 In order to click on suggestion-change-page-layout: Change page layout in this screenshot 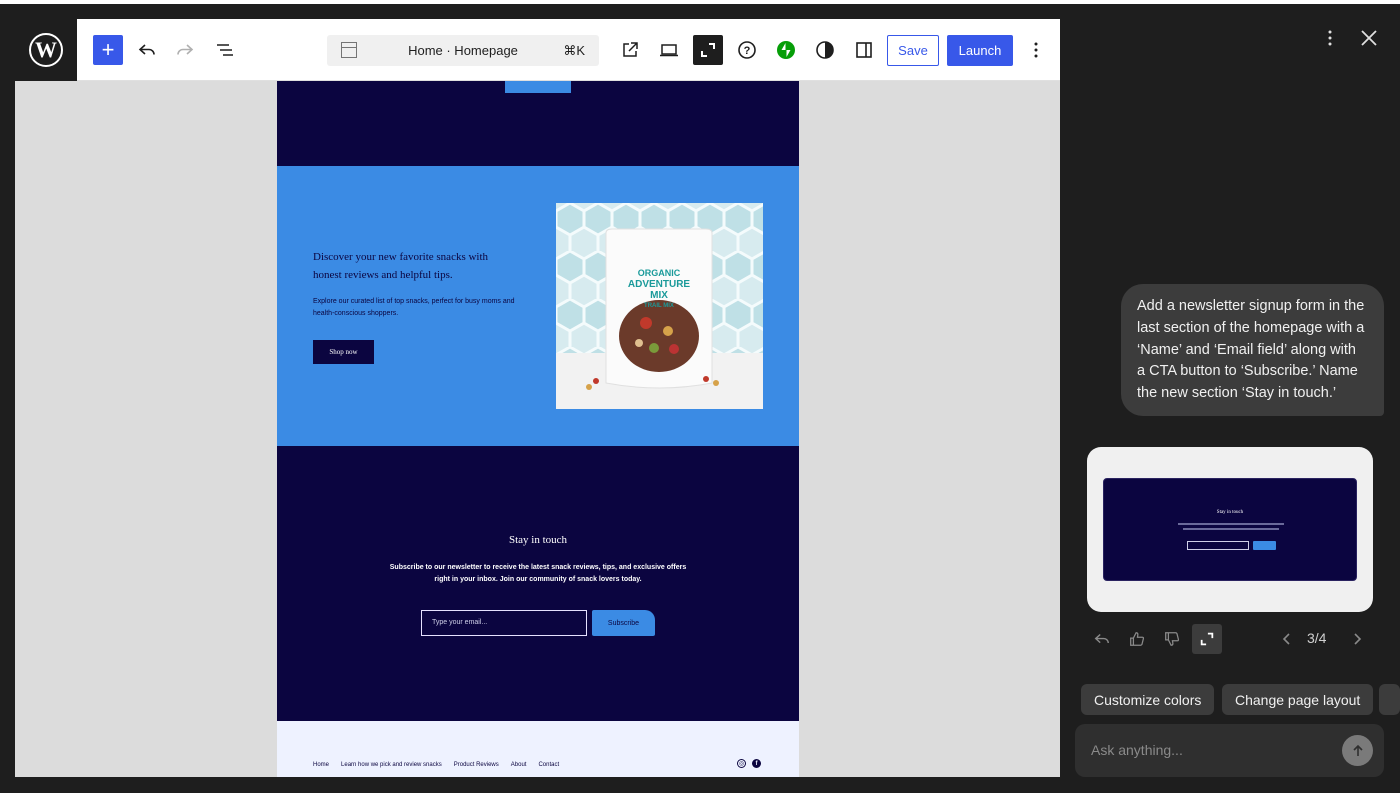, I will do `click(1298, 699)`.